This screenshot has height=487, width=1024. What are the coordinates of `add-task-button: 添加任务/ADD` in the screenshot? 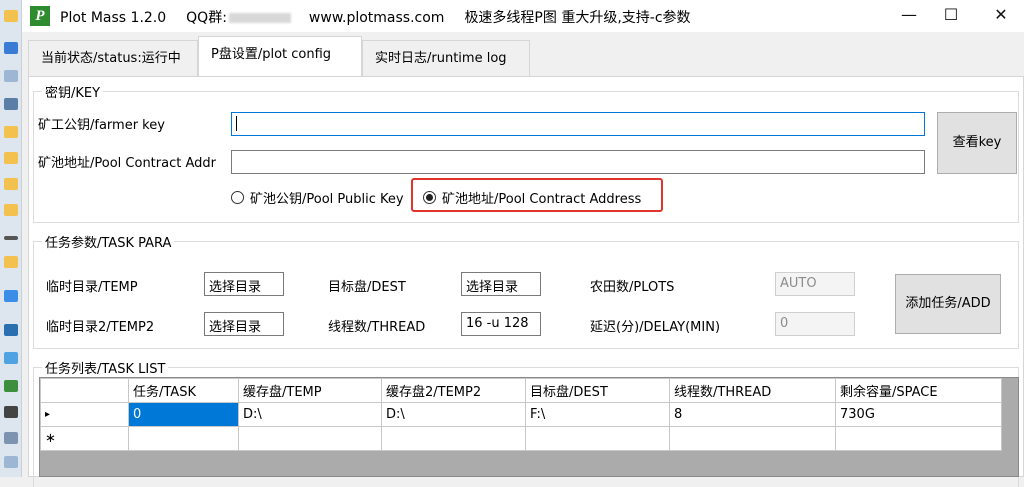 It's located at (948, 304).